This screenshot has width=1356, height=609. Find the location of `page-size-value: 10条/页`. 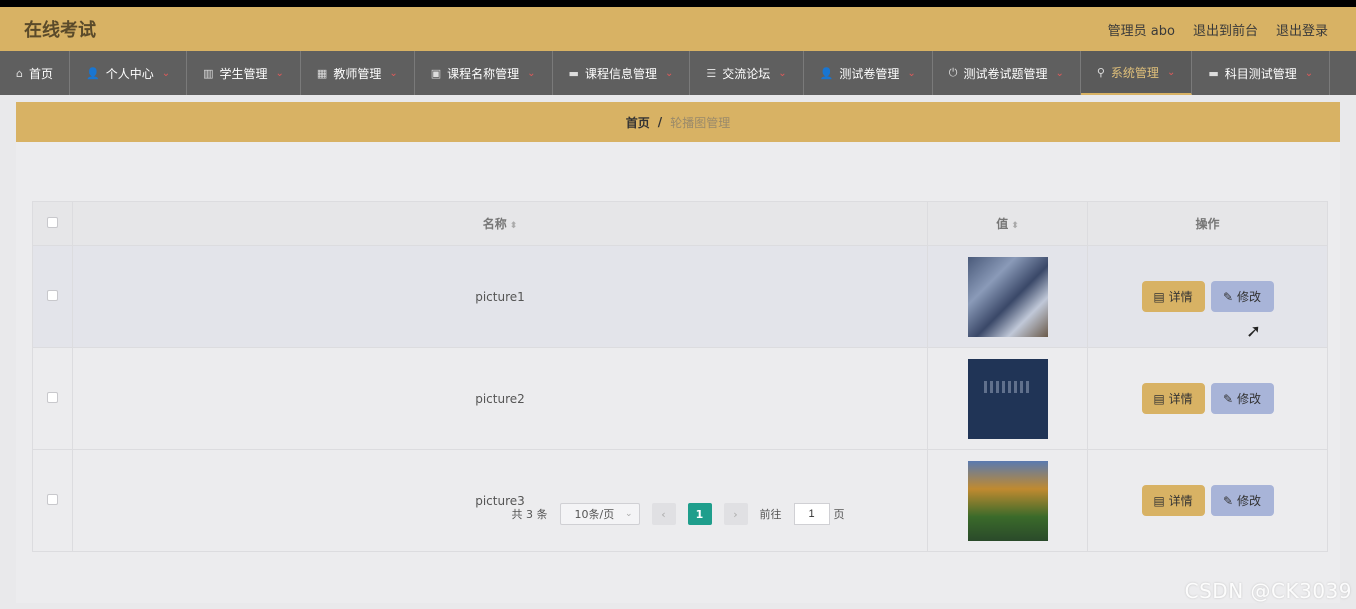

page-size-value: 10条/页 is located at coordinates (594, 514).